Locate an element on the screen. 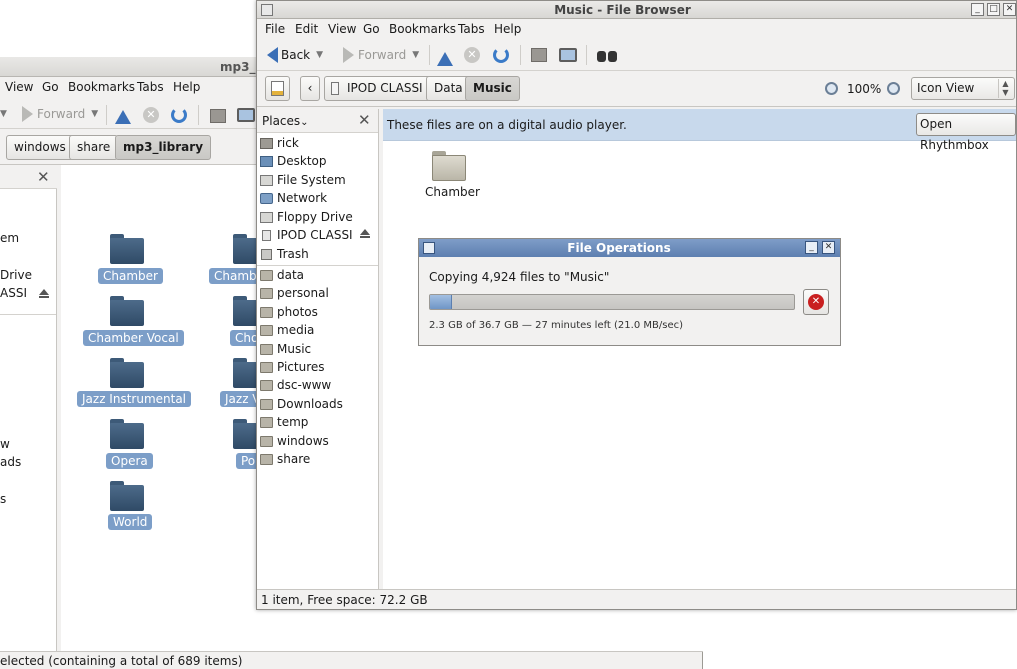  bg-sidebar-fragment: Drive is located at coordinates (16, 275).